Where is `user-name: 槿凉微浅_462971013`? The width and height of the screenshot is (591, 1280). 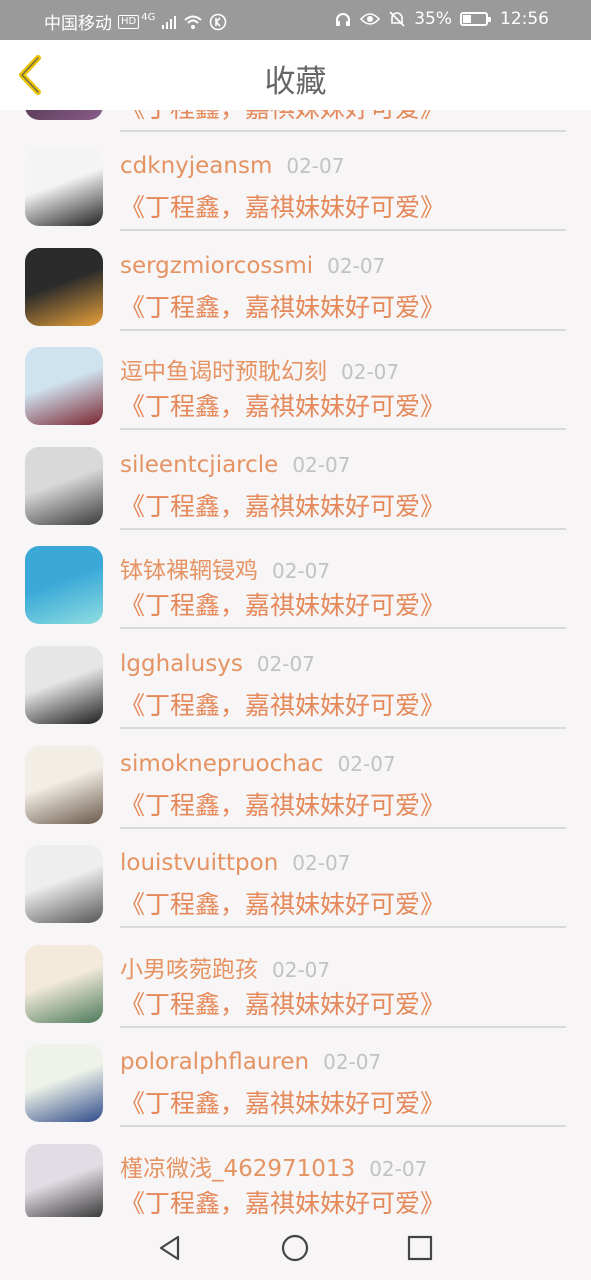
user-name: 槿凉微浅_462971013 is located at coordinates (237, 1169).